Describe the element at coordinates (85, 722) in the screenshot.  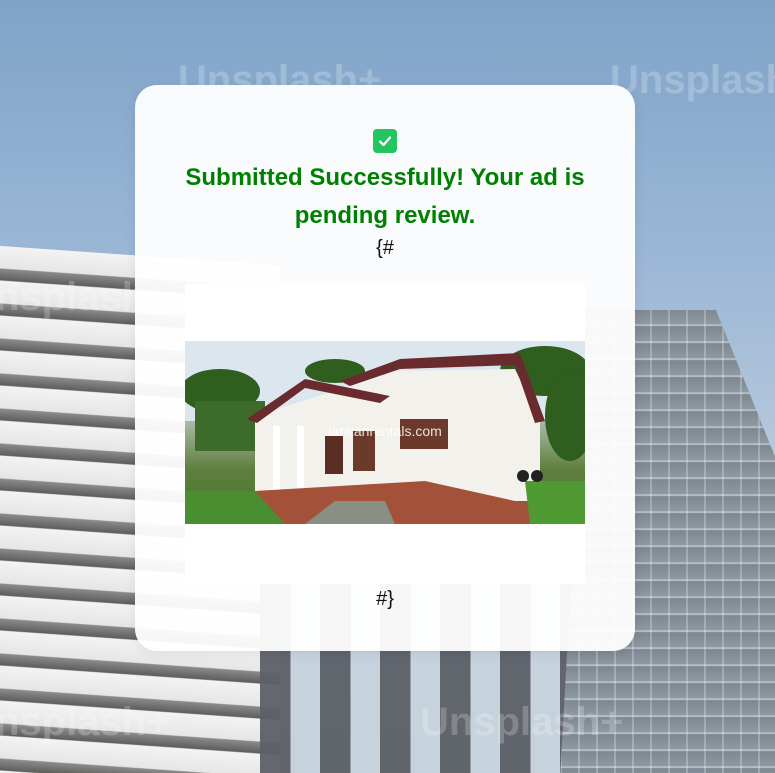
I see `bg-watermark: nsplash+` at that location.